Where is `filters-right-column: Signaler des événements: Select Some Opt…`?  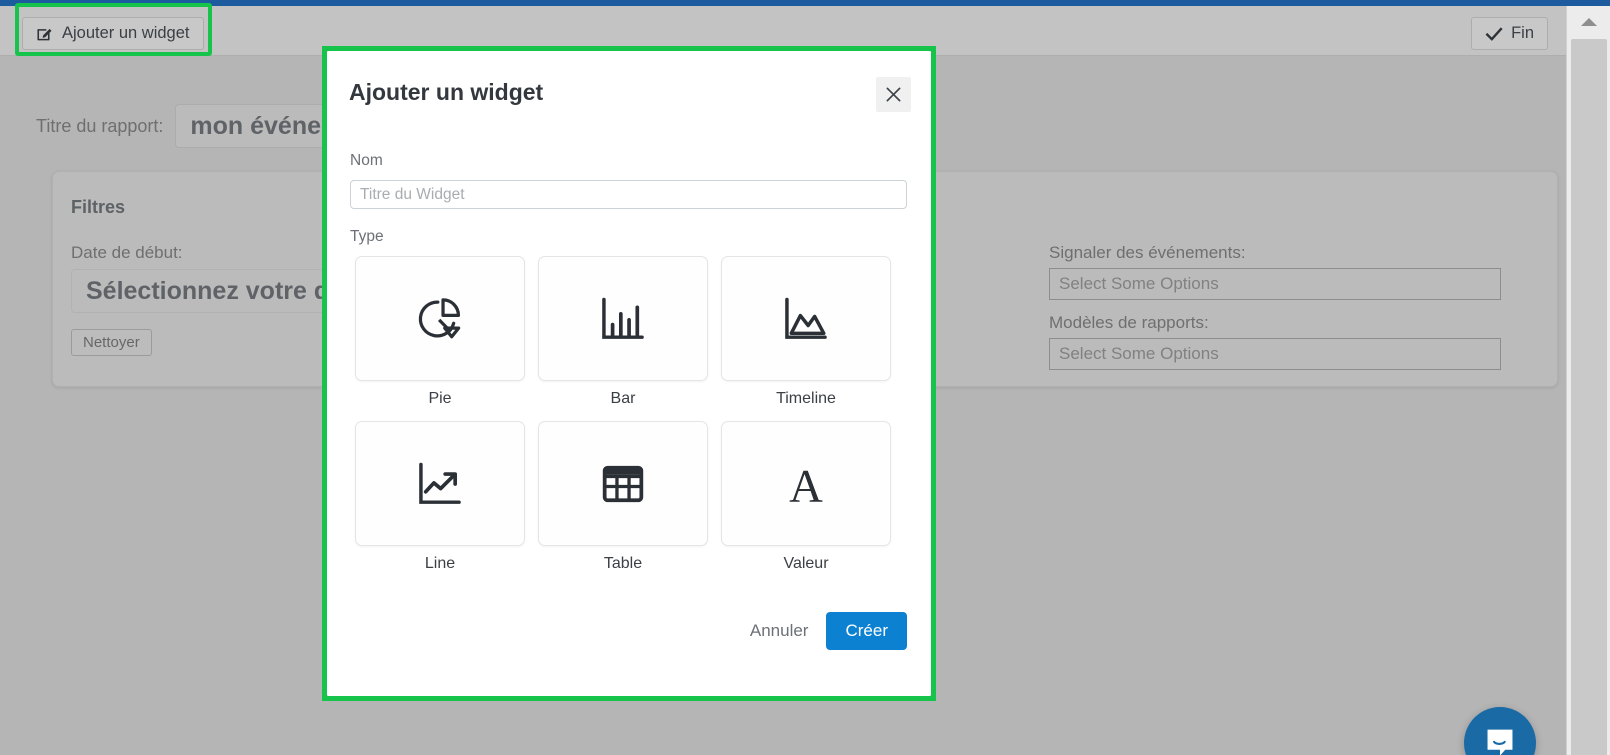 filters-right-column: Signaler des événements: Select Some Opt… is located at coordinates (1277, 313).